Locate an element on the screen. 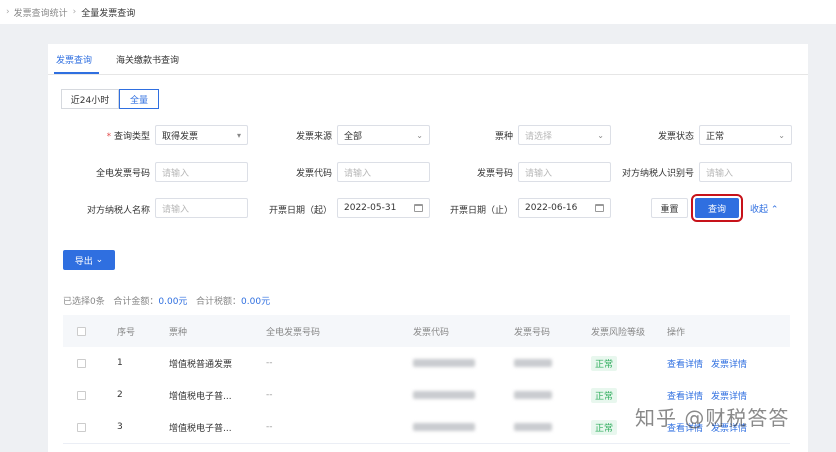 Image resolution: width=836 pixels, height=452 pixels. date-end-label: 开票日期（止） is located at coordinates (481, 211).